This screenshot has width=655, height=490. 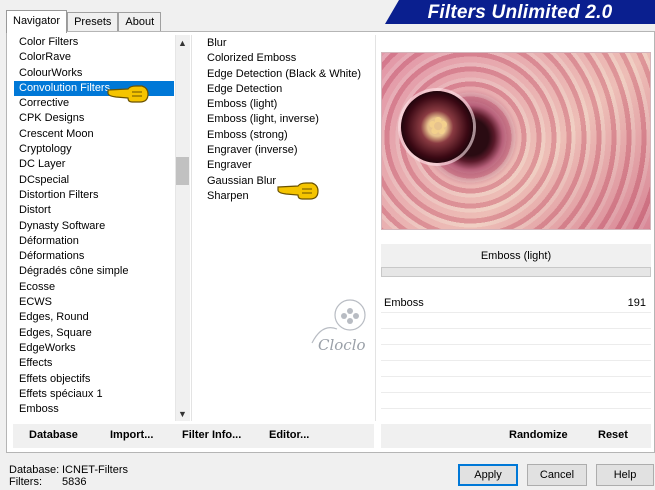 I want to click on category-item: Ecosse, so click(x=94, y=287).